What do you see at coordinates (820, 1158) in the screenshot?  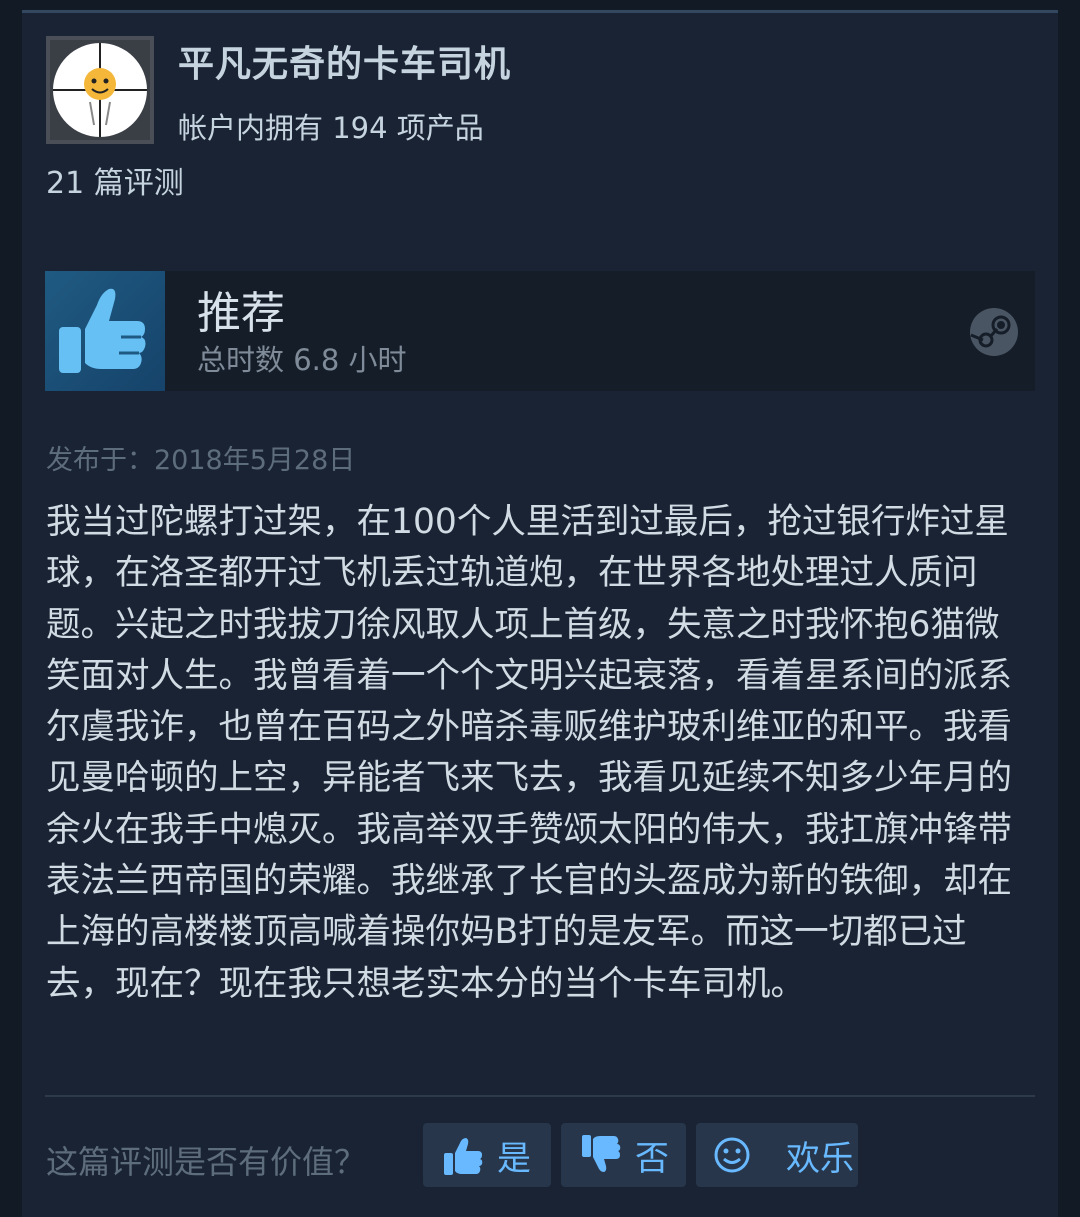 I see `vote-funny-label: 欢乐` at bounding box center [820, 1158].